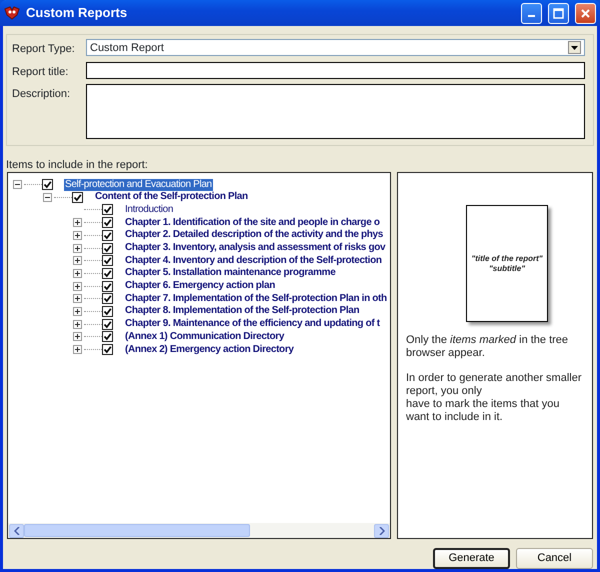  I want to click on field-label: Report title:, so click(41, 72).